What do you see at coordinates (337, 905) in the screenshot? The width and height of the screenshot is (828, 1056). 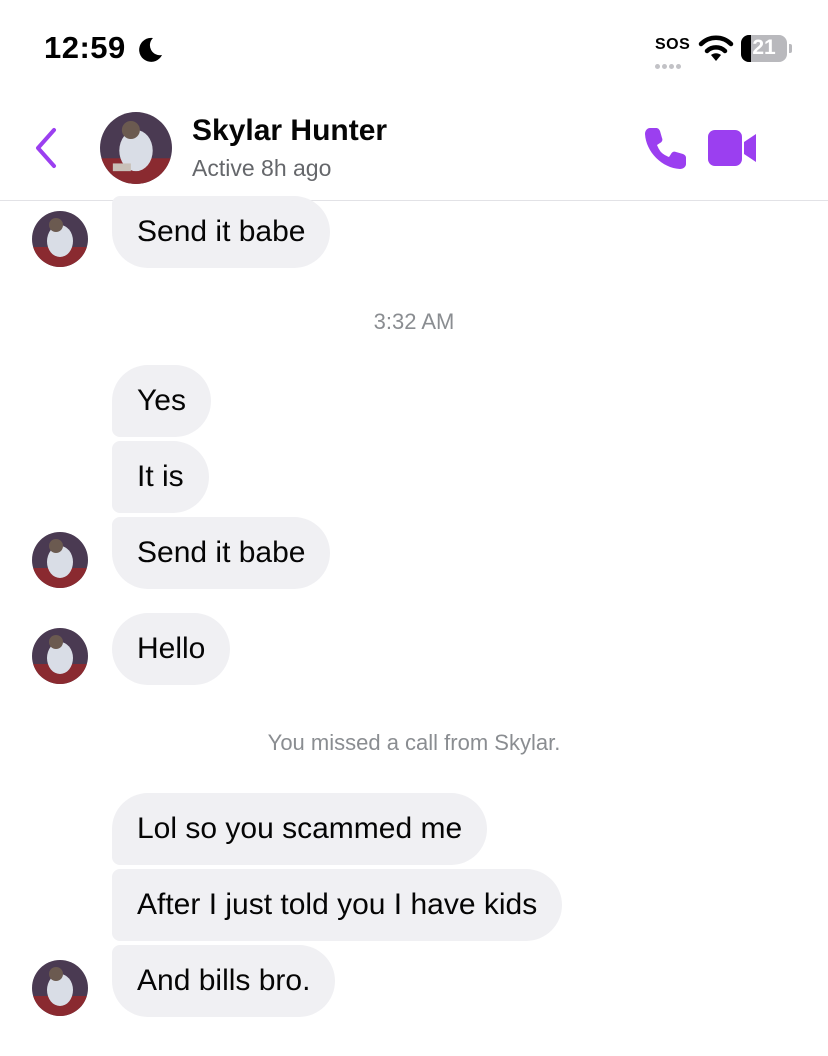 I see `message-bubble: After I just told you I have kids` at bounding box center [337, 905].